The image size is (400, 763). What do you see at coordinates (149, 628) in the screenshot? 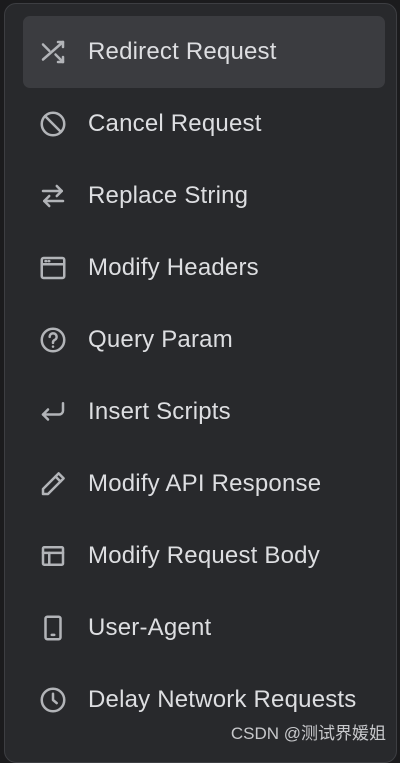
I see `menu-item-label: User-Agent` at bounding box center [149, 628].